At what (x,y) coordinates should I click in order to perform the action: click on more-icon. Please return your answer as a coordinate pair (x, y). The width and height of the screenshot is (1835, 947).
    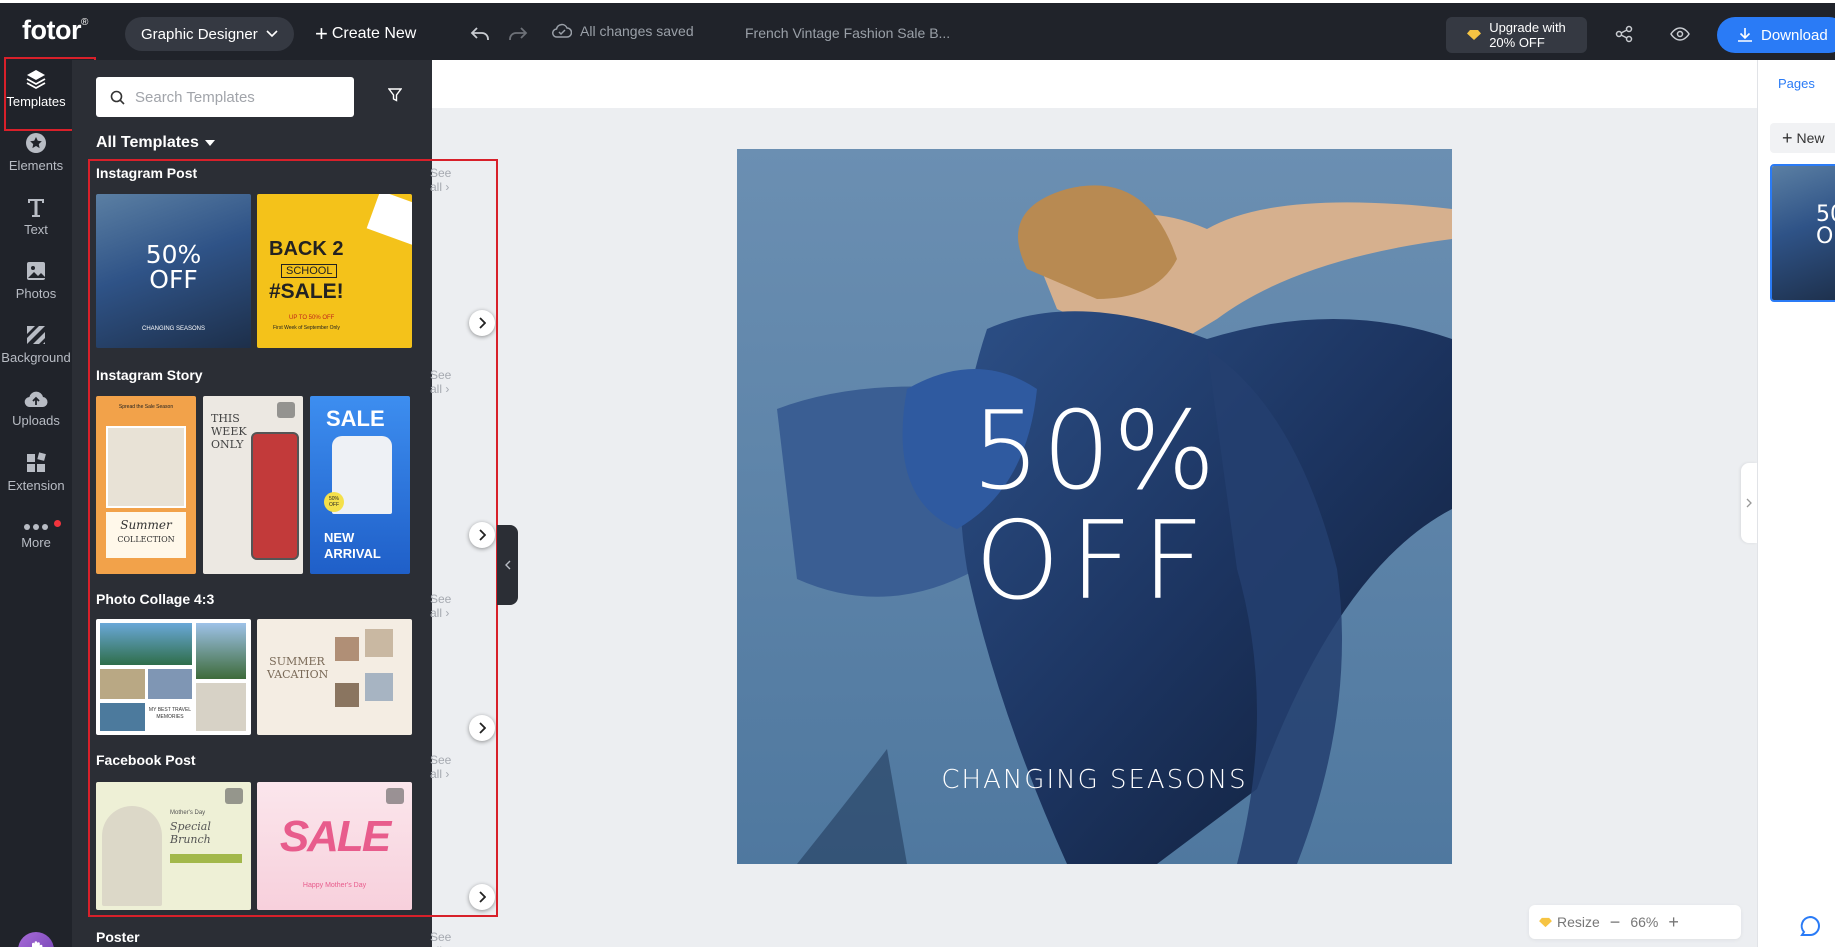
    Looking at the image, I should click on (36, 526).